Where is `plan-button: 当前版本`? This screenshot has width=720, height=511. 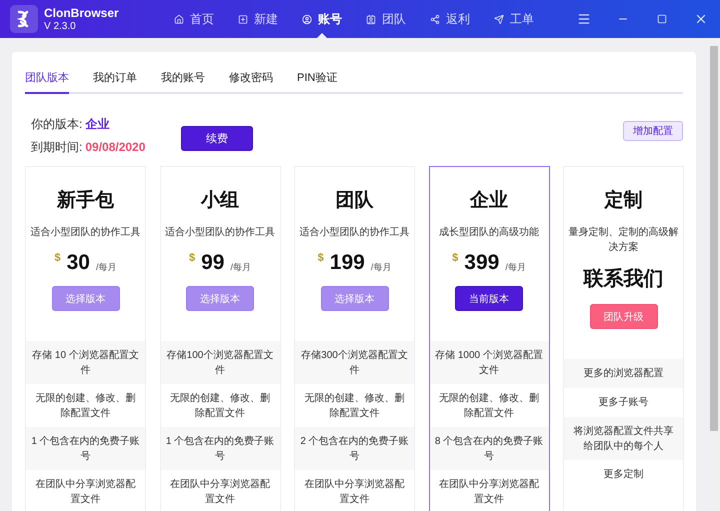
plan-button: 当前版本 is located at coordinates (489, 298).